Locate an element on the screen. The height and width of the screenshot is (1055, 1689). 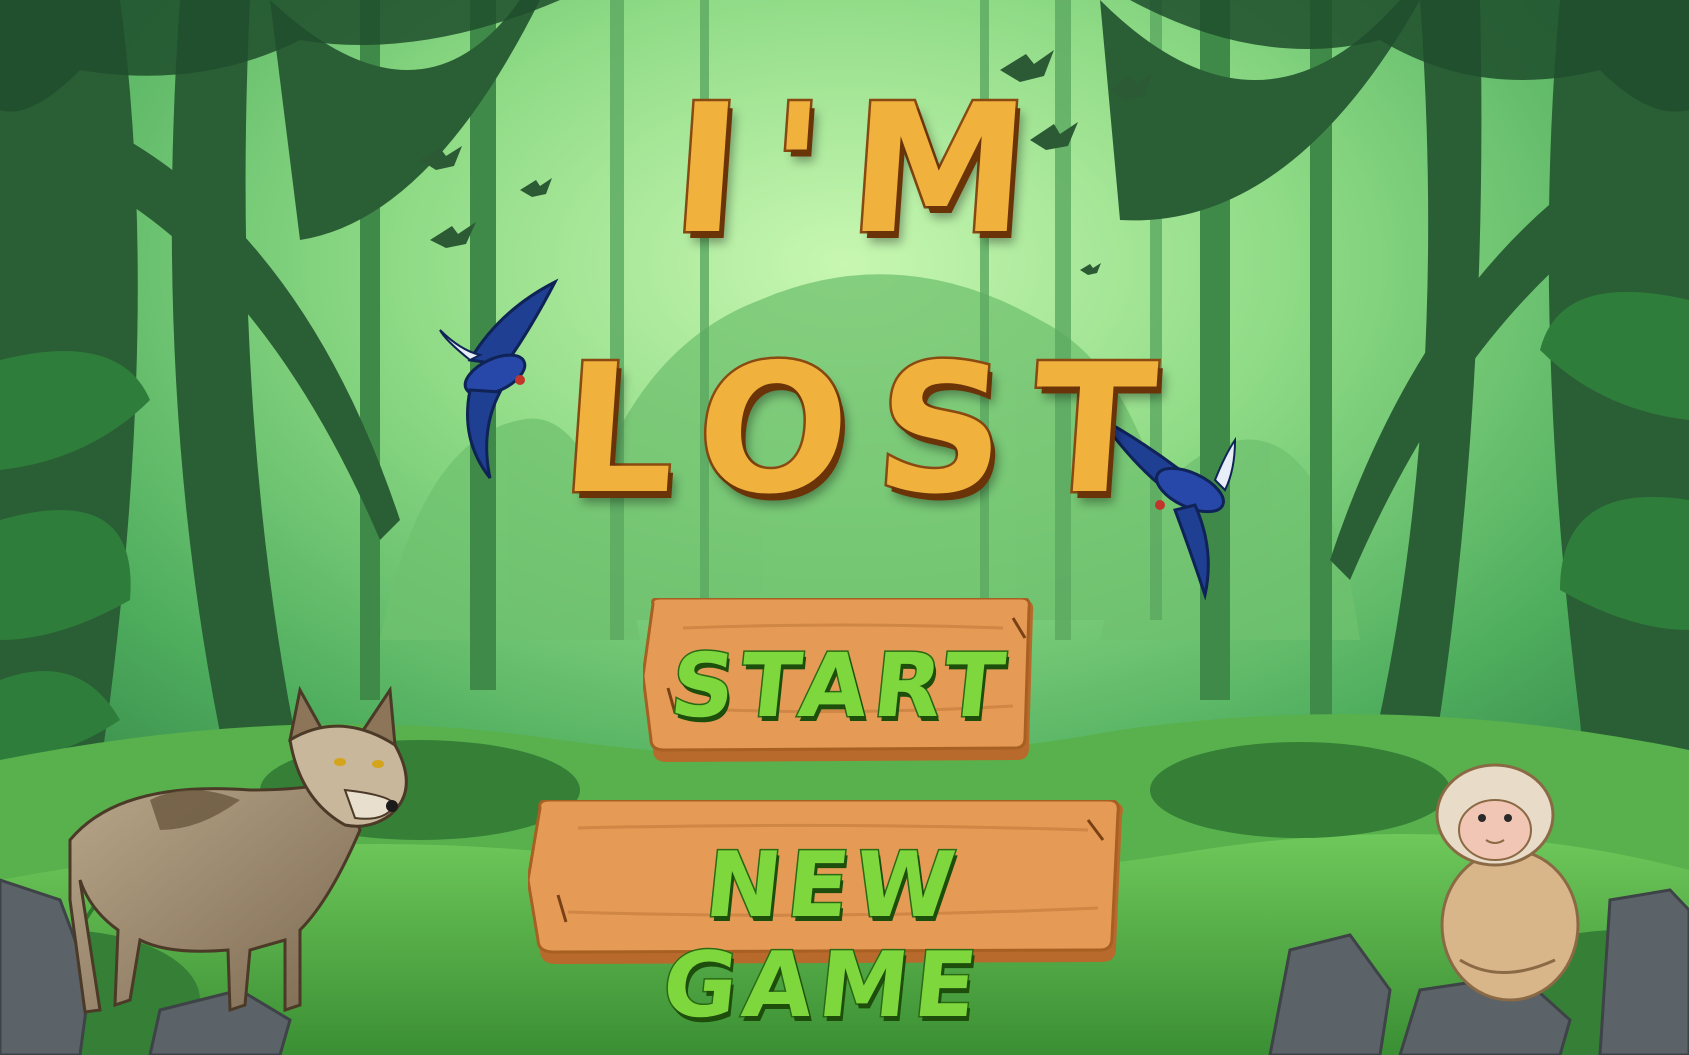
new-game-button: NEW GAME is located at coordinates (828, 920).